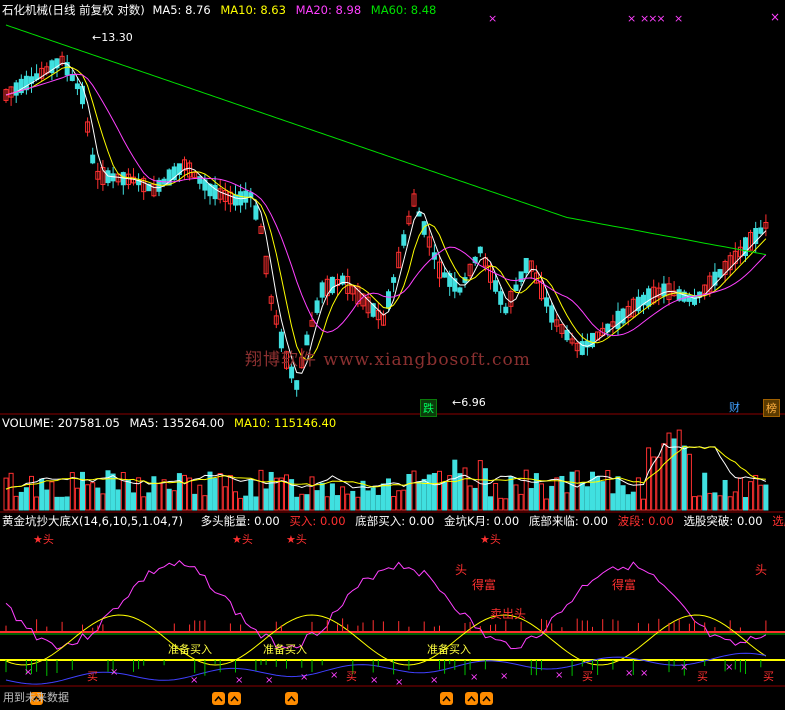  What do you see at coordinates (471, 698) in the screenshot?
I see `chevron-up-marker` at bounding box center [471, 698].